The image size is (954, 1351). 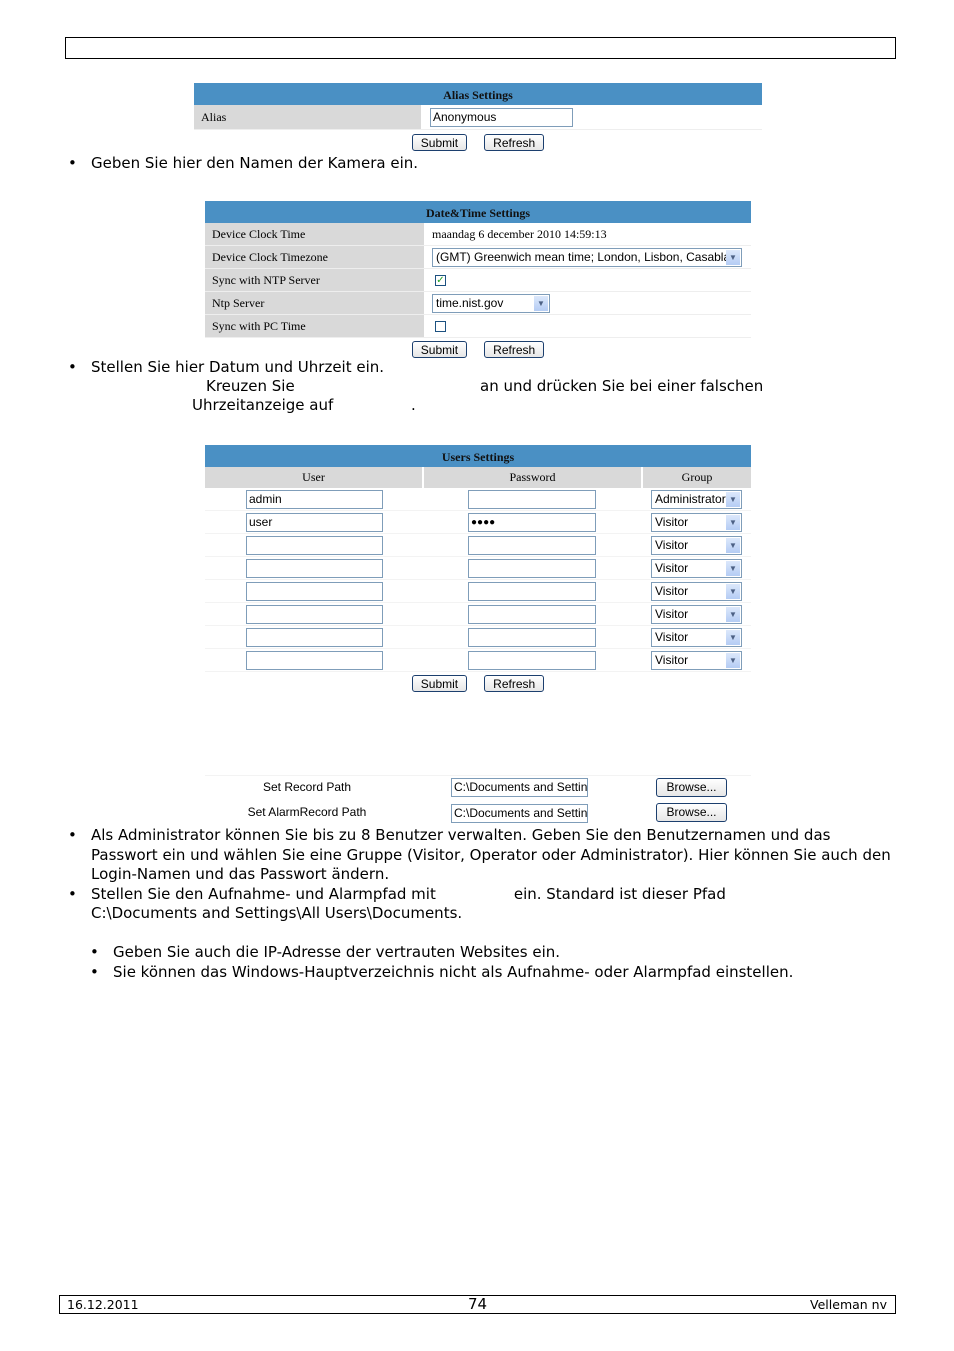 What do you see at coordinates (478, 94) in the screenshot?
I see `alias-settings-title: Alias Settings` at bounding box center [478, 94].